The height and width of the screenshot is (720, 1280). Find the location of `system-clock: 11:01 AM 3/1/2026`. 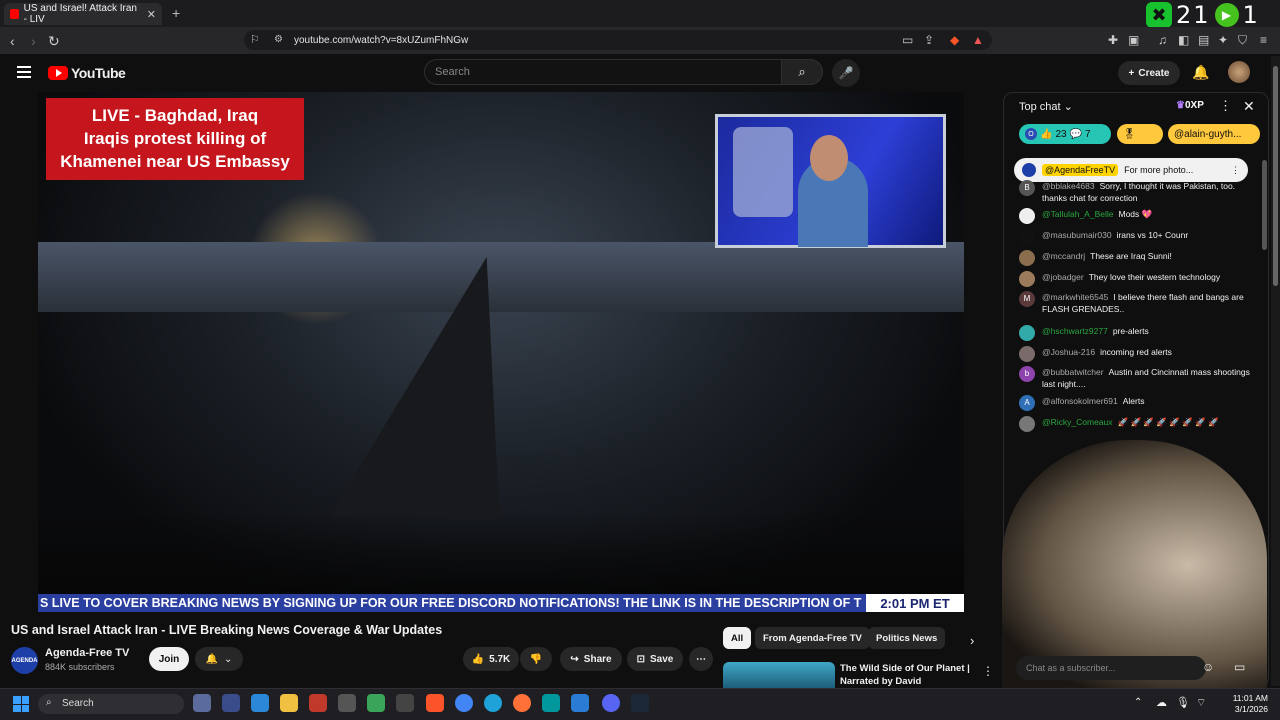

system-clock: 11:01 AM 3/1/2026 is located at coordinates (1245, 704).